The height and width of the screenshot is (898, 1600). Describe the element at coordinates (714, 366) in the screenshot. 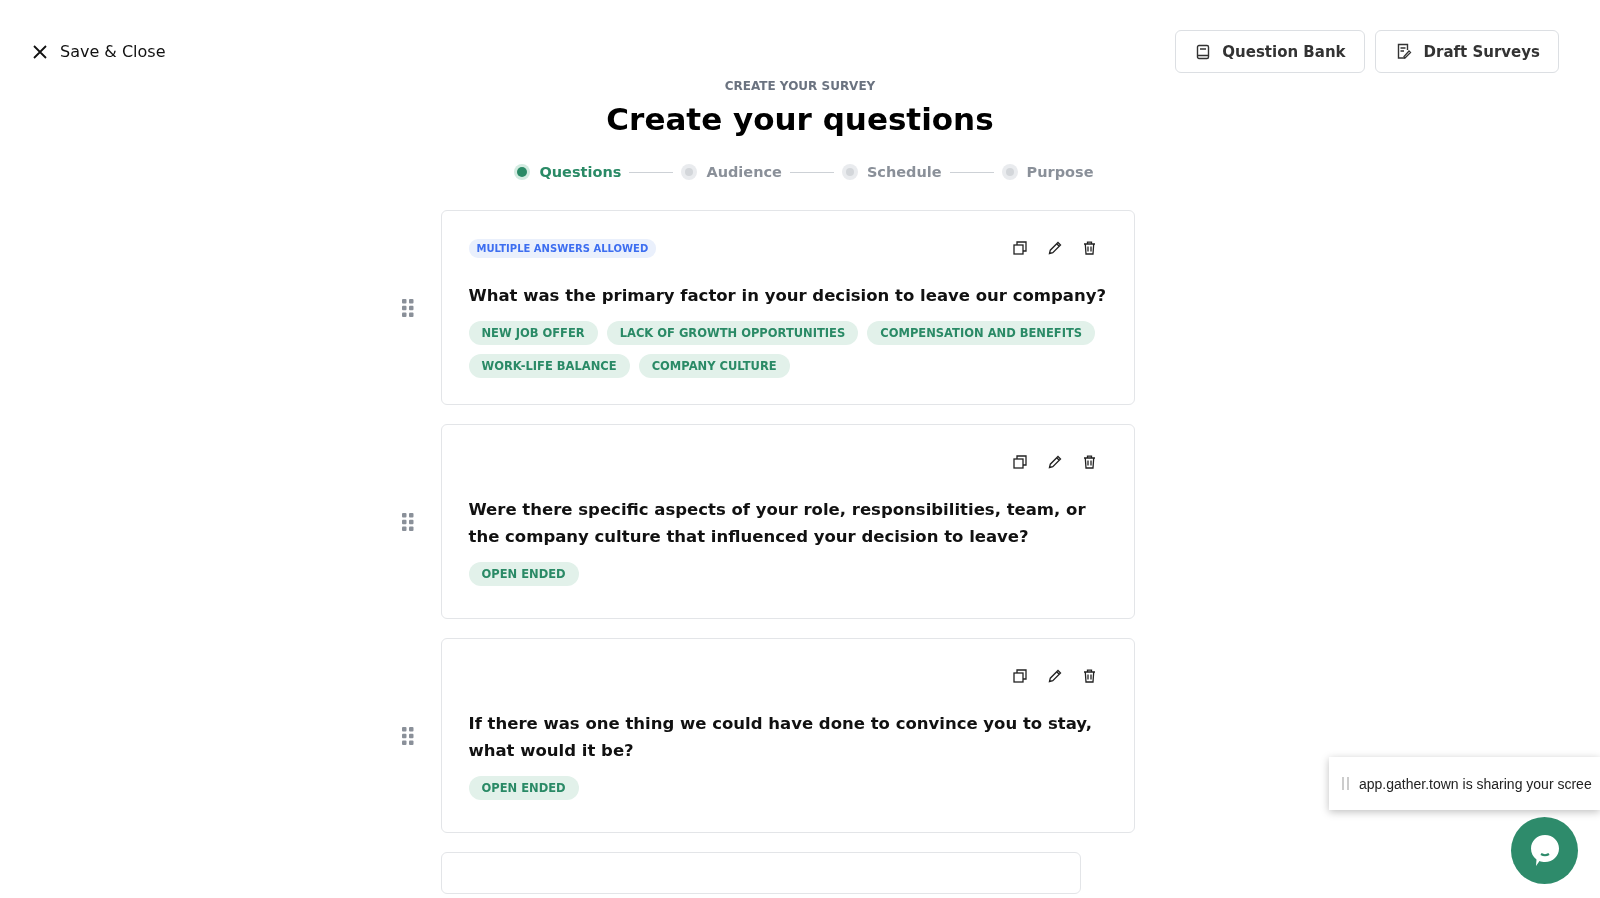

I see `answer-tag: COMPANY CULTURE` at that location.